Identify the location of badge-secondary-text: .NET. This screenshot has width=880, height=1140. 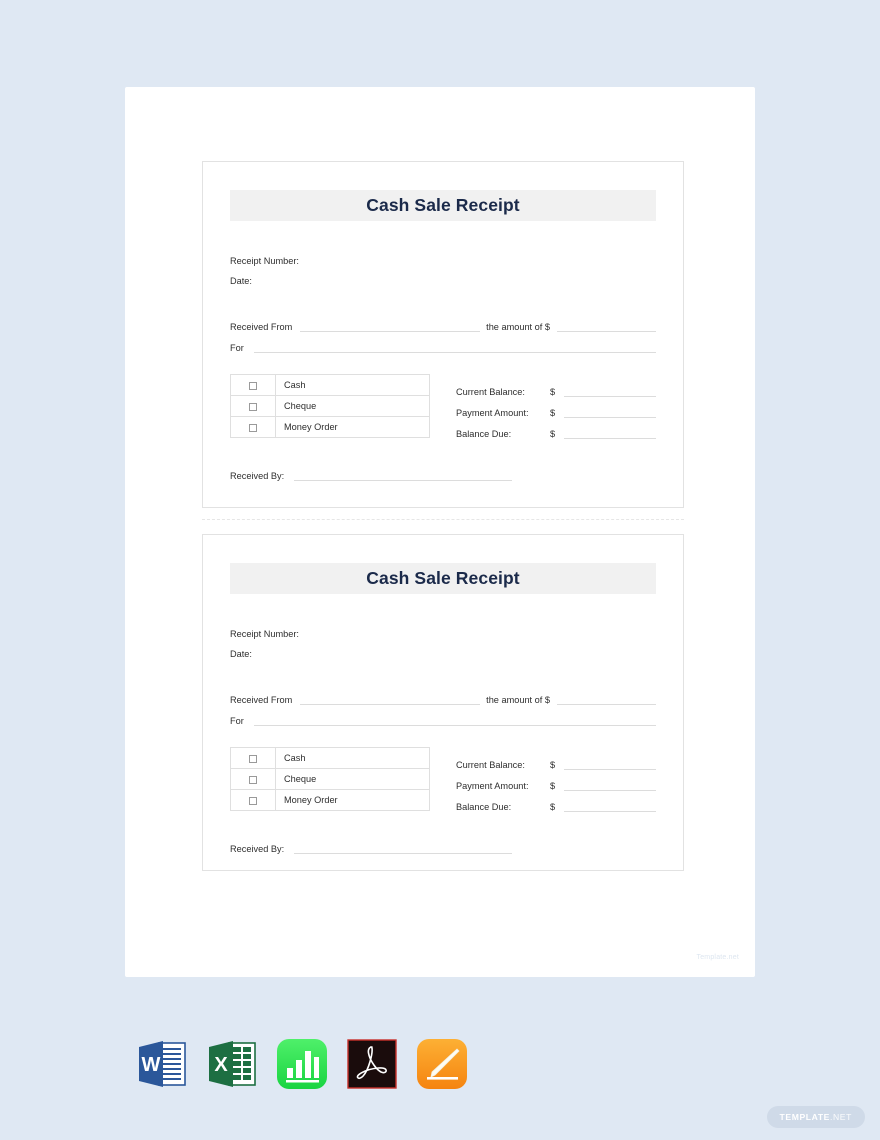
(841, 1117).